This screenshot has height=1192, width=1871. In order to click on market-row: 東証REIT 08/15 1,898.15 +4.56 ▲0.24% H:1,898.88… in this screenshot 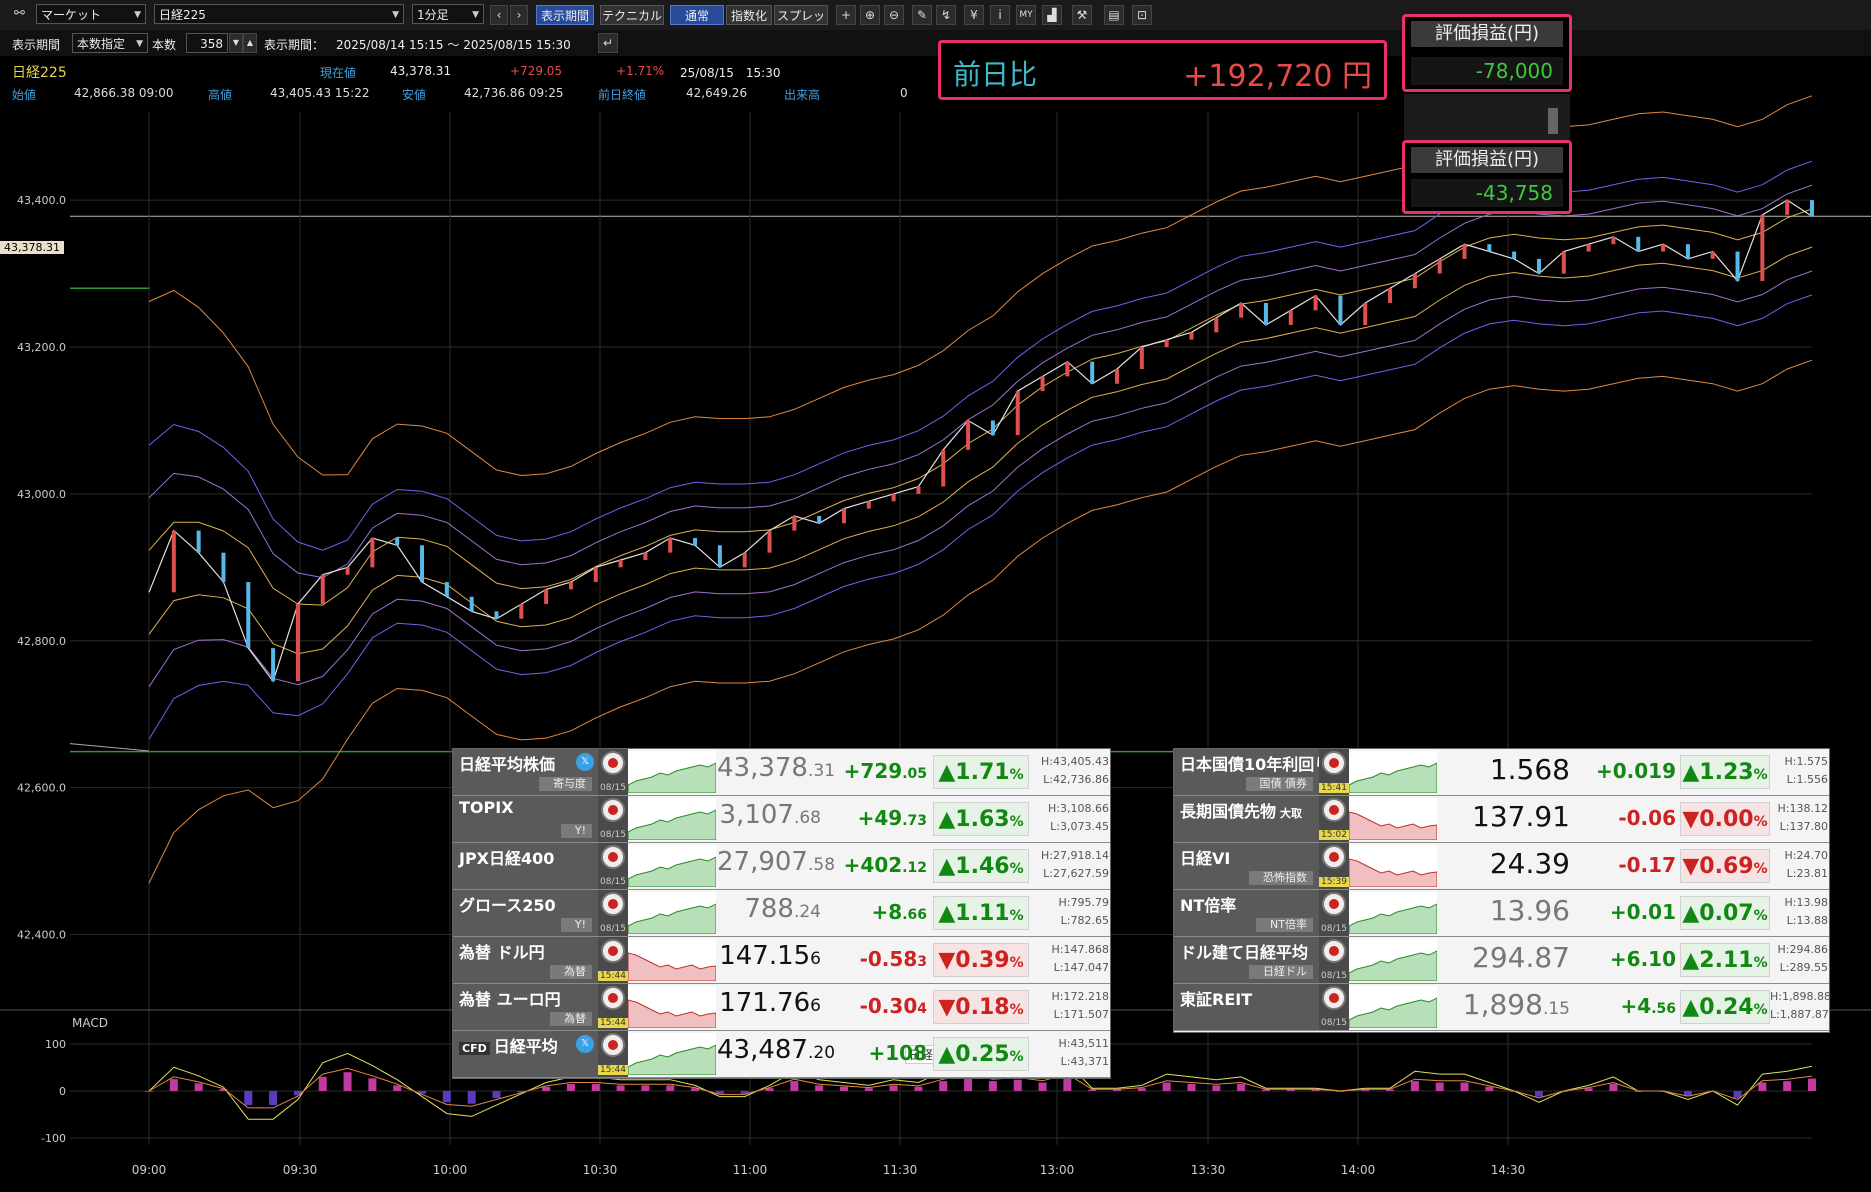, I will do `click(1502, 1007)`.